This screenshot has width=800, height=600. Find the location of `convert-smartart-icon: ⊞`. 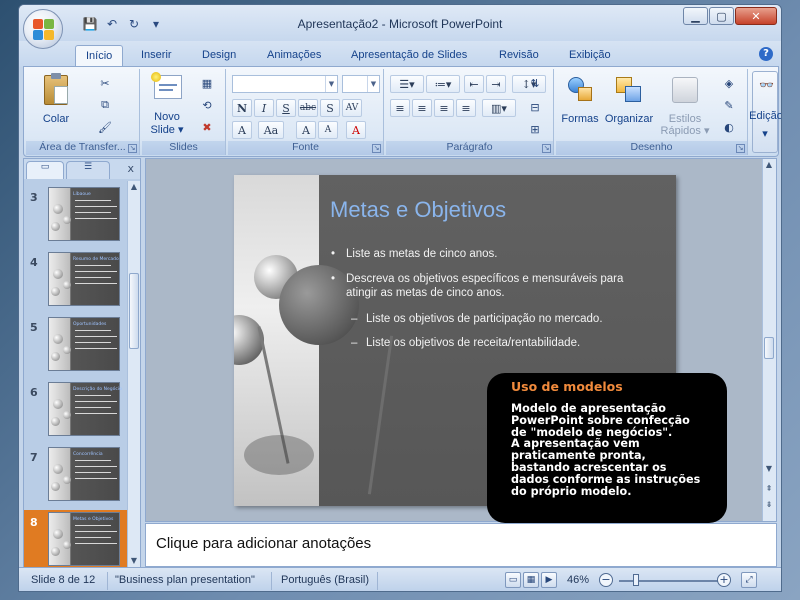

convert-smartart-icon: ⊞ is located at coordinates (535, 129).